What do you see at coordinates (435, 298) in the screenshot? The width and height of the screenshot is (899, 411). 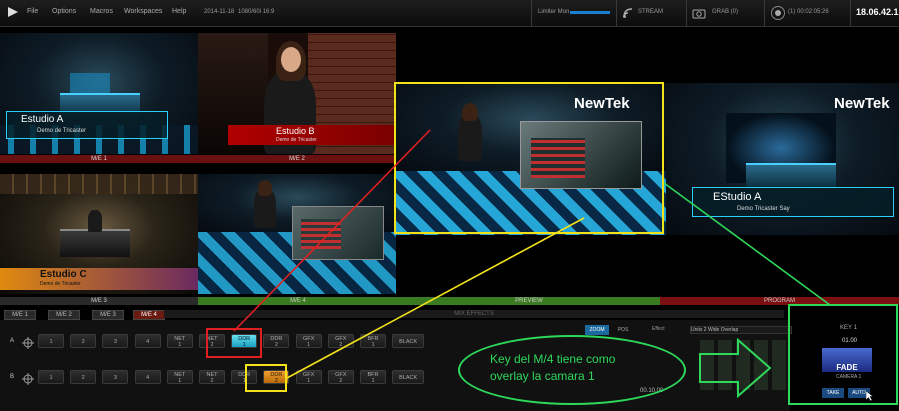 I see `yellow-connector-line` at bounding box center [435, 298].